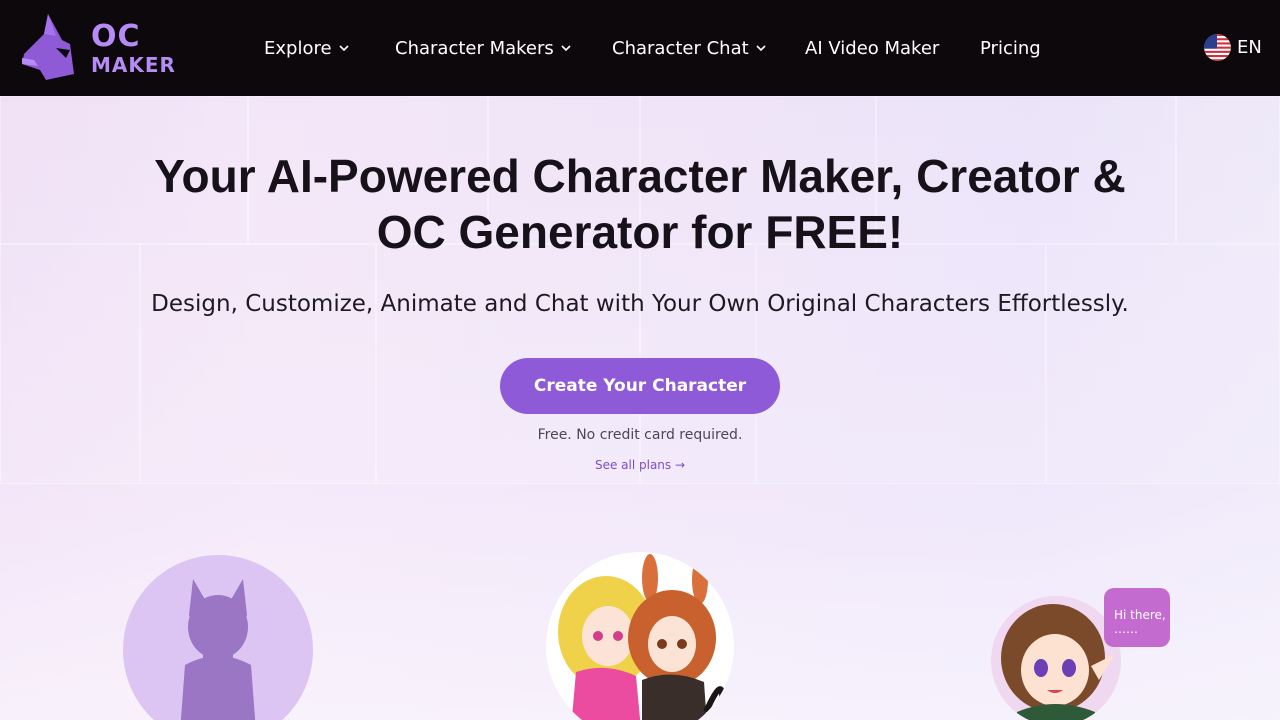 This screenshot has width=1280, height=720. Describe the element at coordinates (640, 435) in the screenshot. I see `no-credit-card-note: Free. No credit card required.` at that location.